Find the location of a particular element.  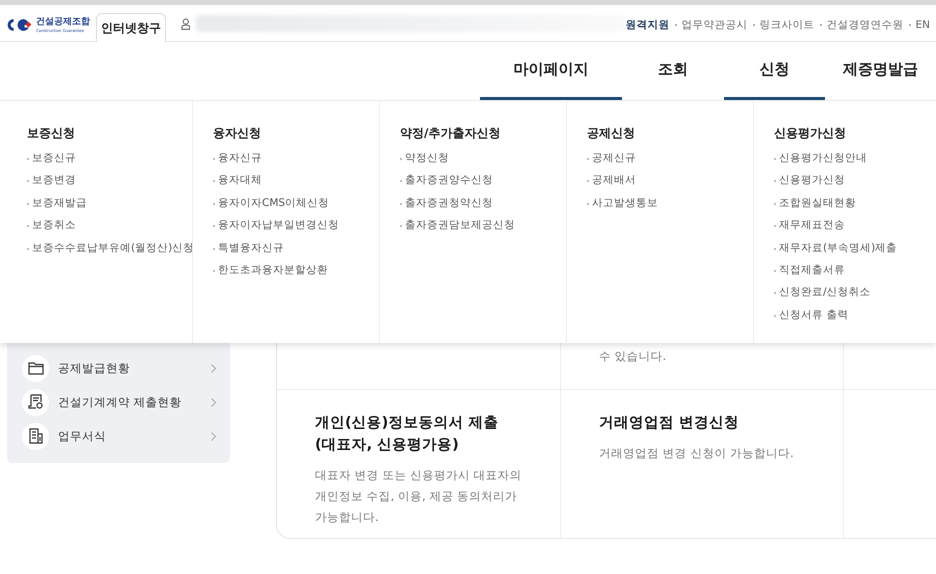

header-link: EN is located at coordinates (923, 25).